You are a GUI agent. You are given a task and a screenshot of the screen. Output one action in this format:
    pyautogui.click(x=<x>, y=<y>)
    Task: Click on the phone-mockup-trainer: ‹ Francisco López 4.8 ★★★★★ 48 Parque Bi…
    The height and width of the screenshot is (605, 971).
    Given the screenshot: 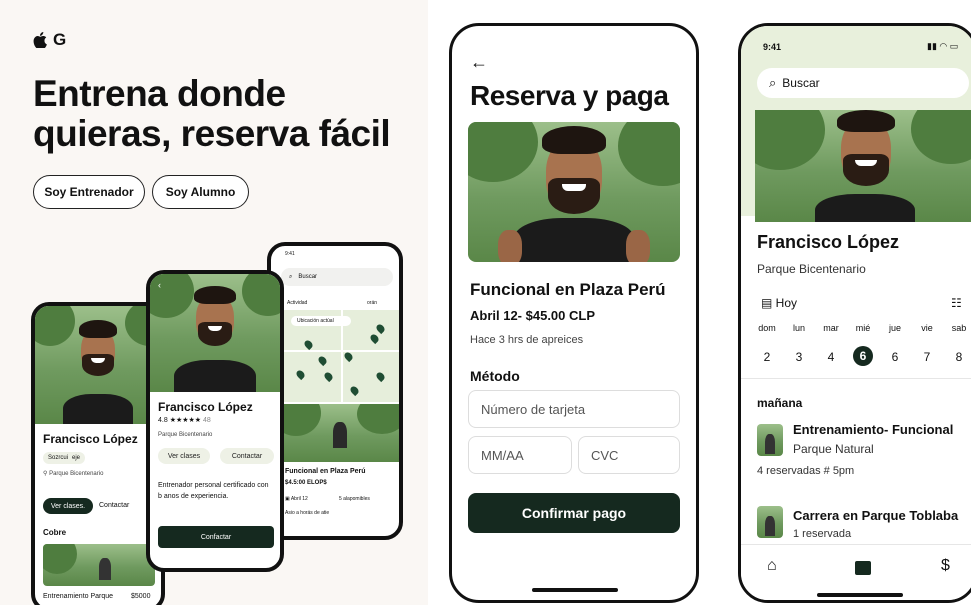 What is the action you would take?
    pyautogui.click(x=215, y=421)
    